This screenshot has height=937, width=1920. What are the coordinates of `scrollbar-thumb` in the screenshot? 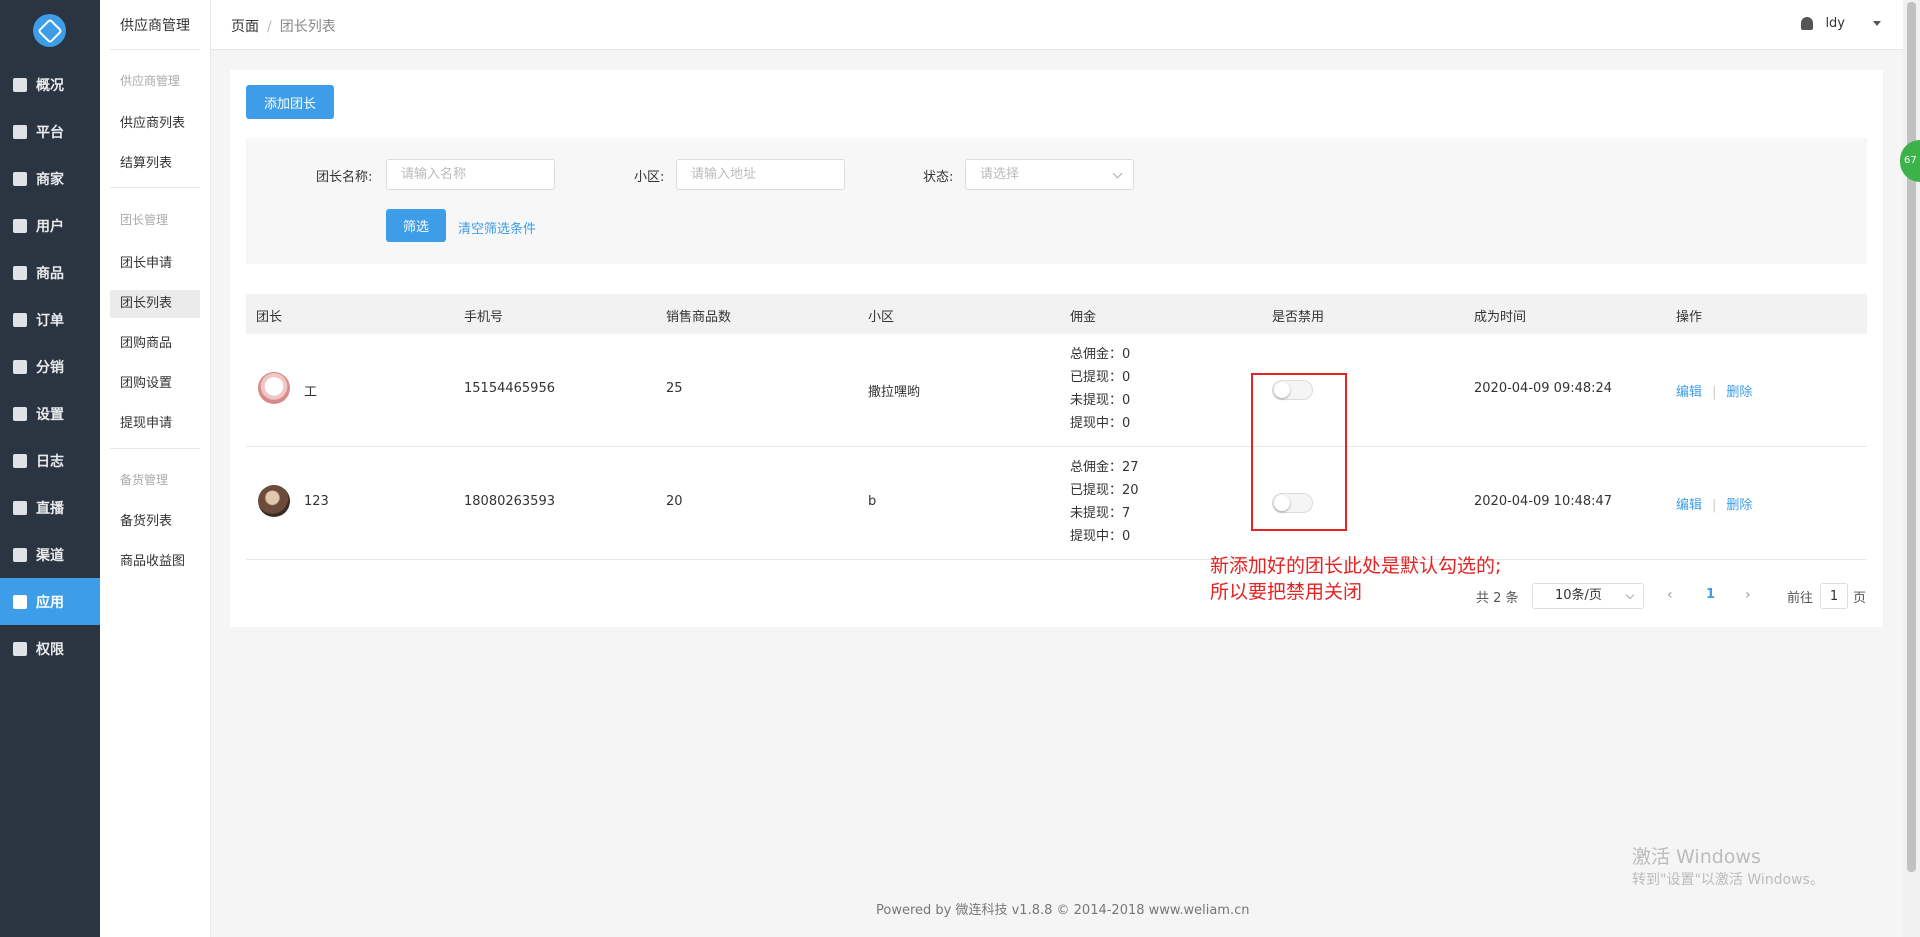 It's located at (1911, 437).